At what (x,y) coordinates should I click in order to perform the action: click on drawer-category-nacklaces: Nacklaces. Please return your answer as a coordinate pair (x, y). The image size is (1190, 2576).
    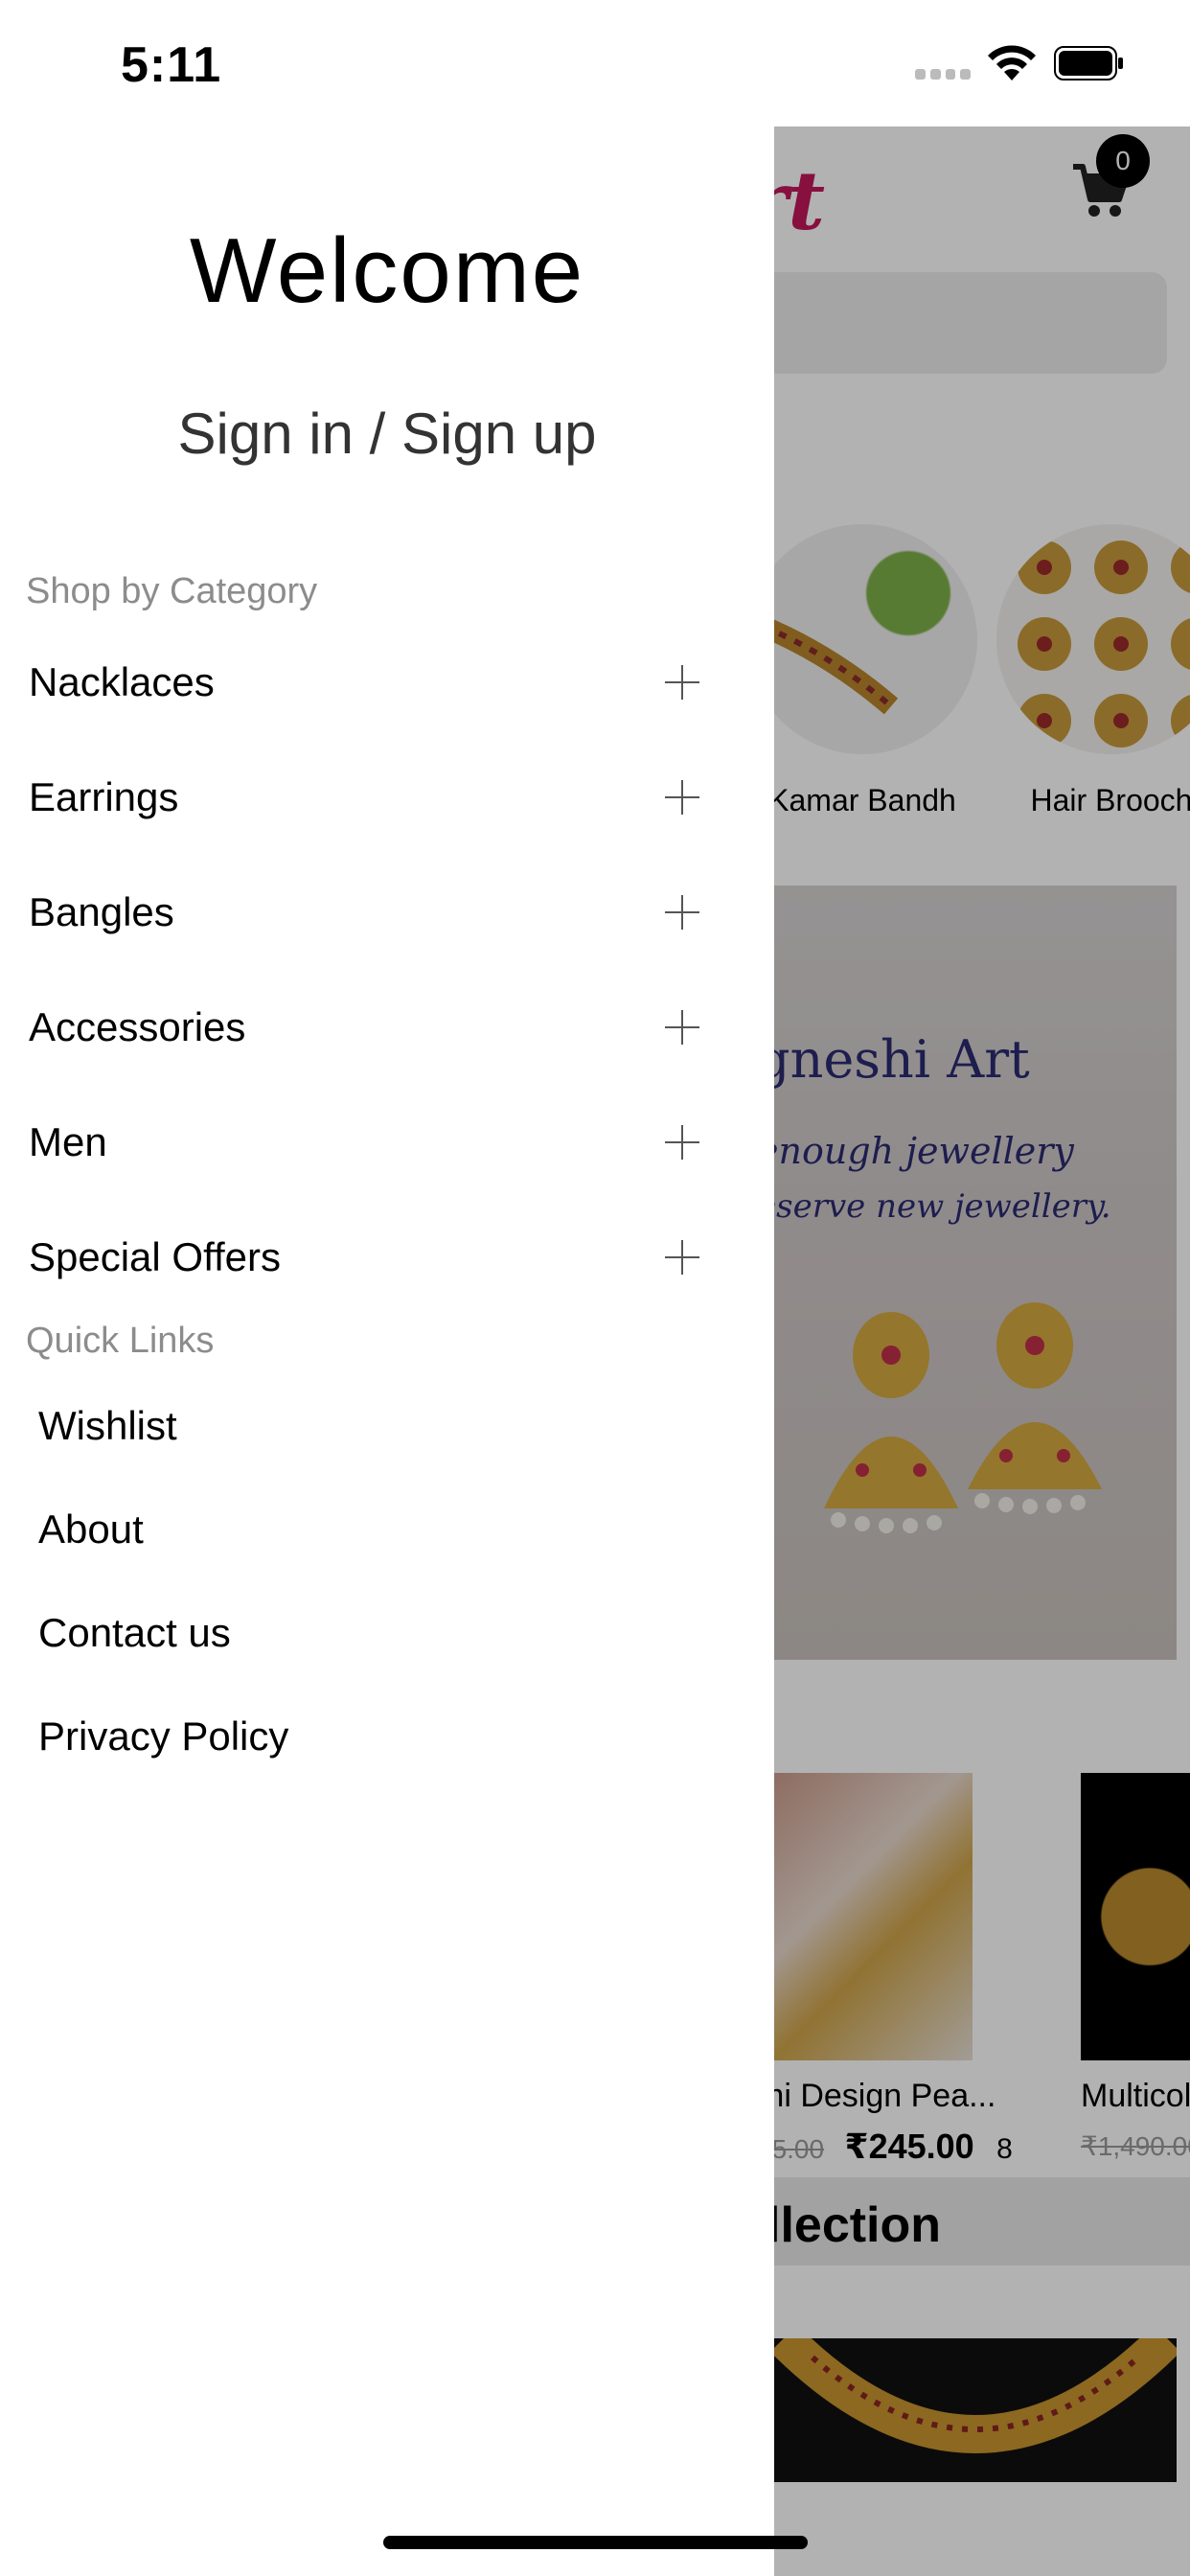
    Looking at the image, I should click on (364, 682).